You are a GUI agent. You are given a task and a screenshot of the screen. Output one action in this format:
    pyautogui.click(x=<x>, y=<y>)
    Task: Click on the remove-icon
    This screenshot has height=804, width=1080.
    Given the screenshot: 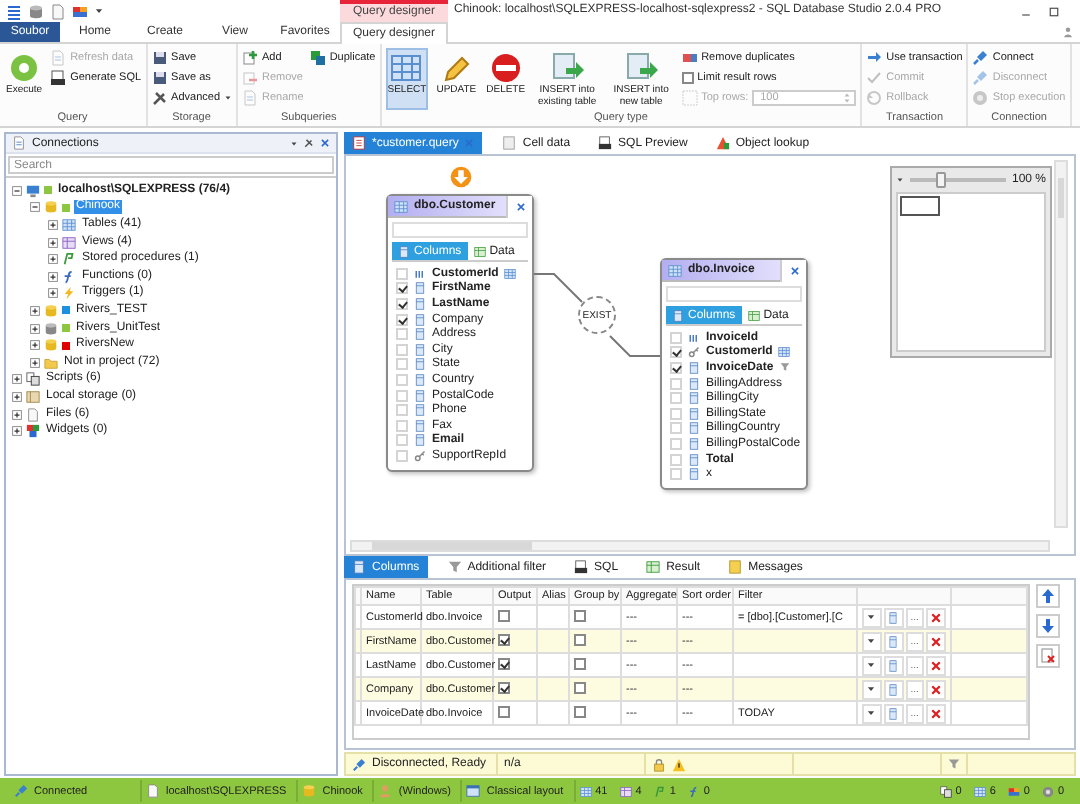 What is the action you would take?
    pyautogui.click(x=250, y=78)
    